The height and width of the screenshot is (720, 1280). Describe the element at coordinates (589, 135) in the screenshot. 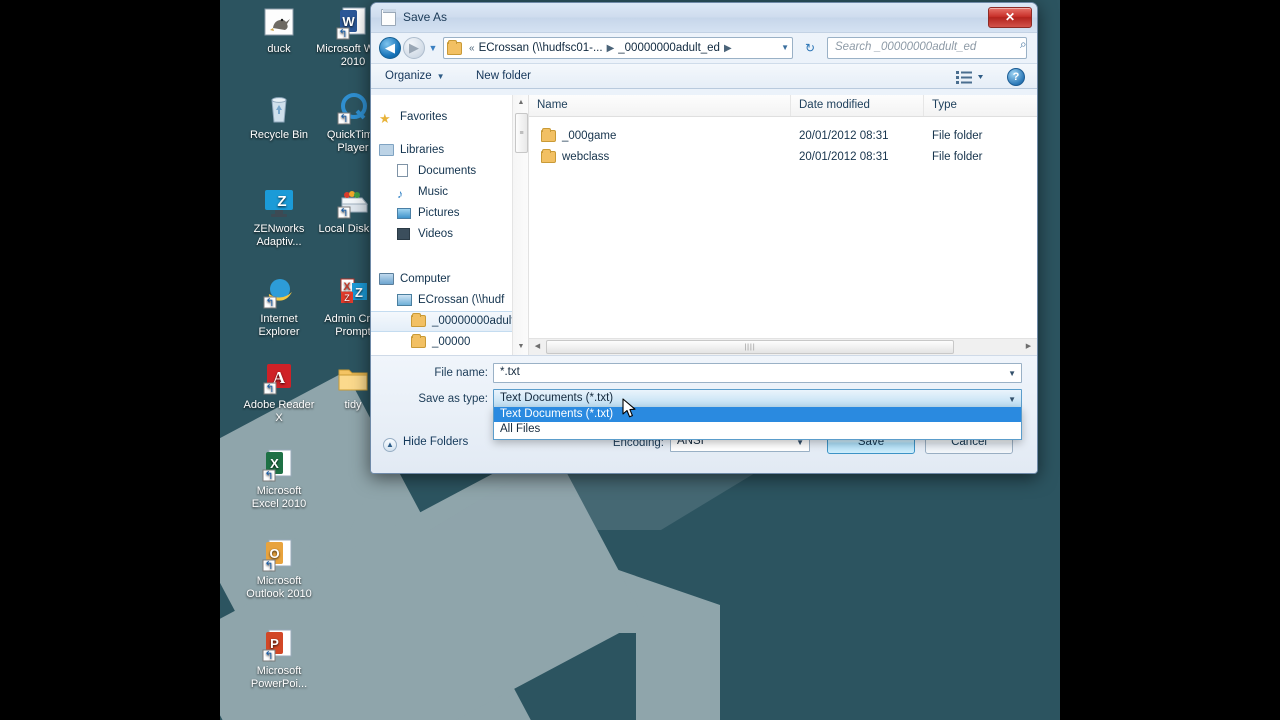

I see `file-name: _000game` at that location.